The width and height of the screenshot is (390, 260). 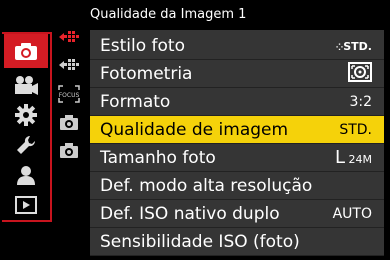 I want to click on menu-item-image-quality: Qualidade de imagem STD., so click(x=237, y=130).